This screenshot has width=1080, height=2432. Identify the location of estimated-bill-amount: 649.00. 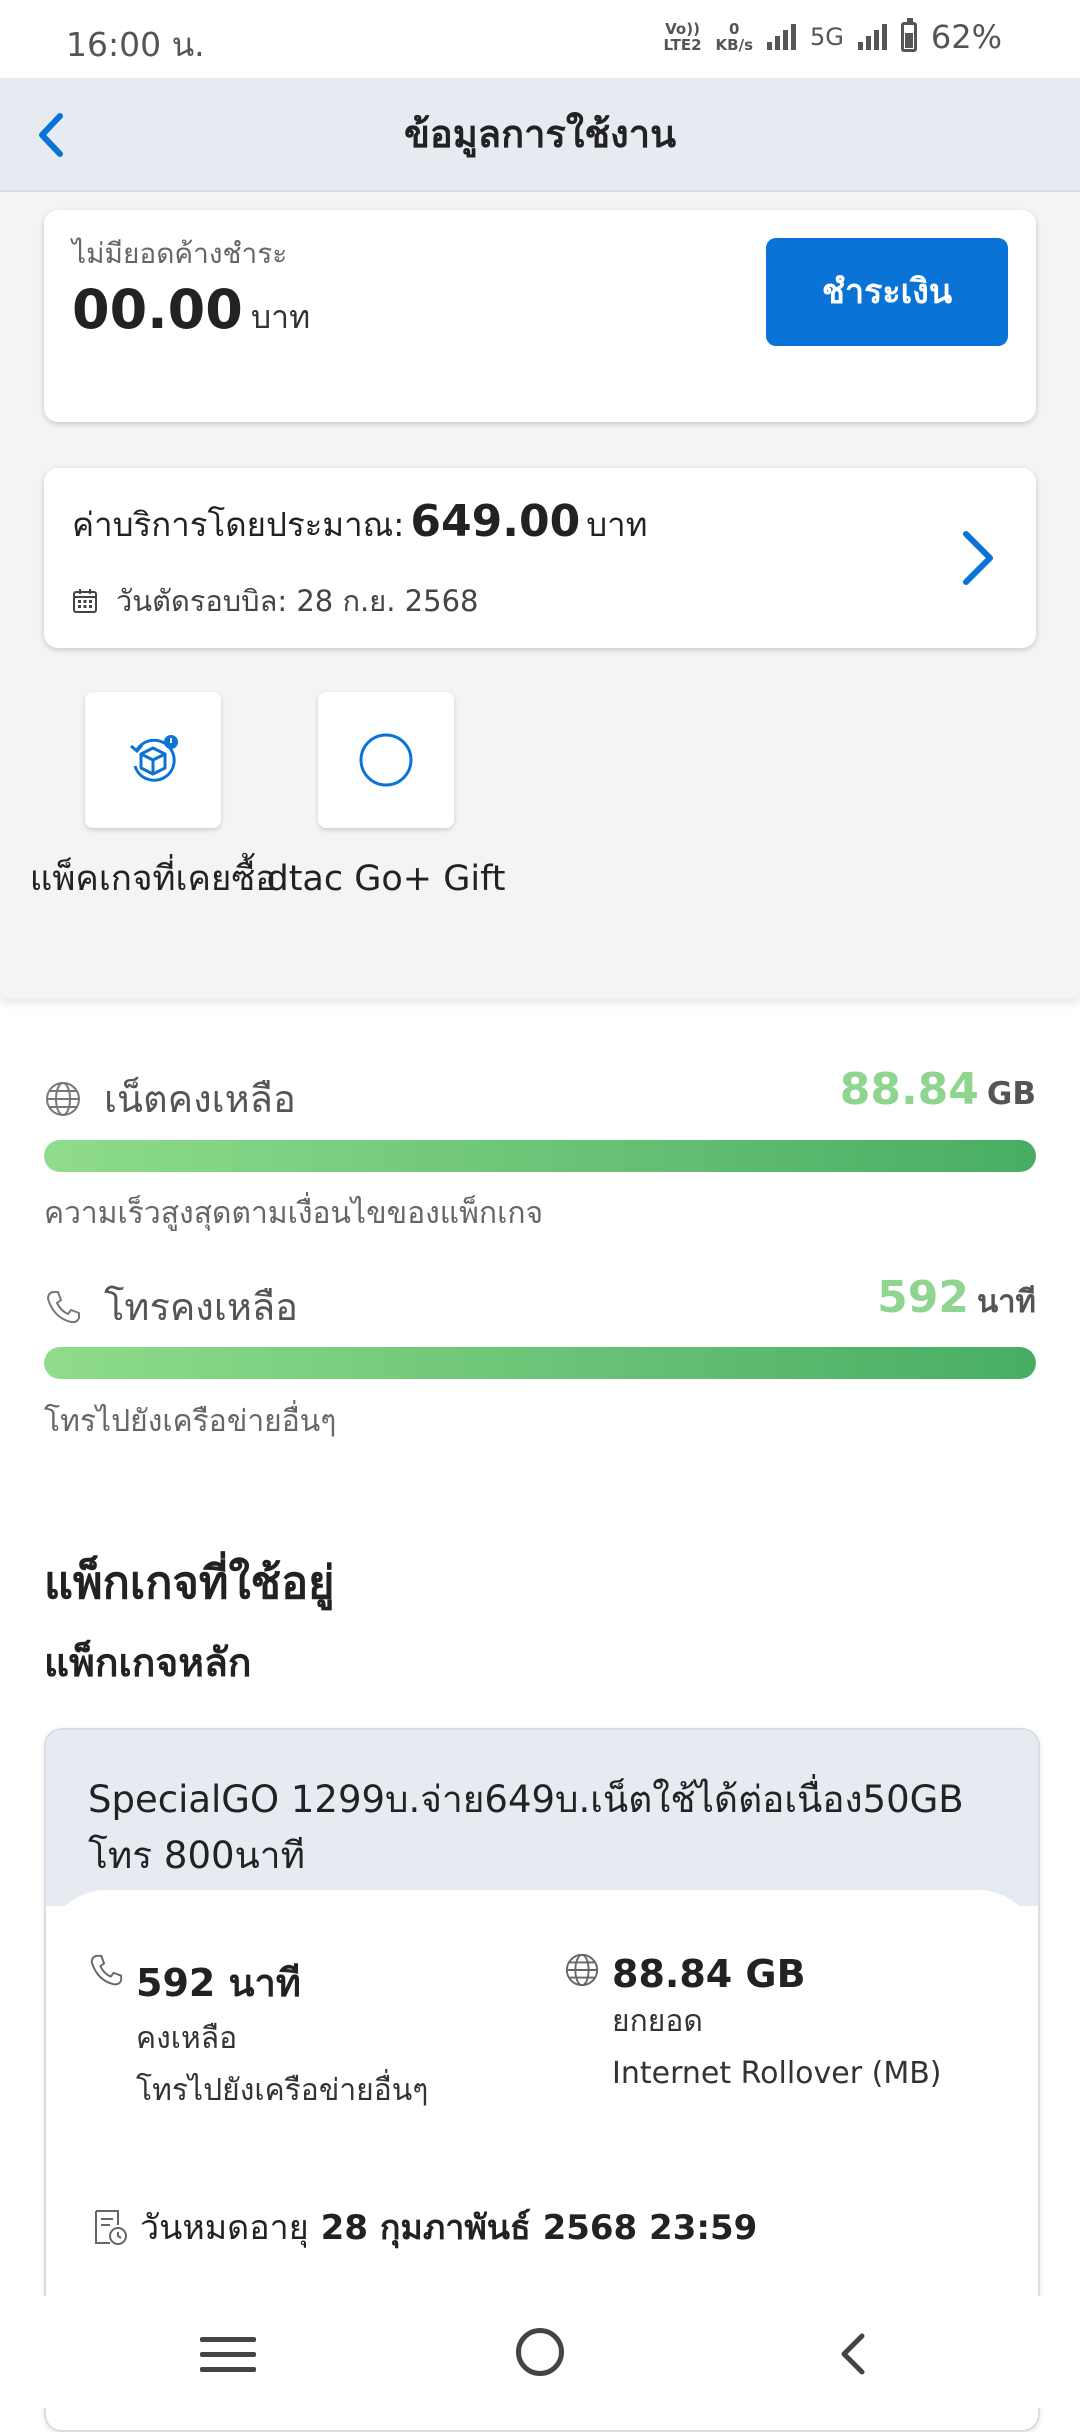
(495, 521).